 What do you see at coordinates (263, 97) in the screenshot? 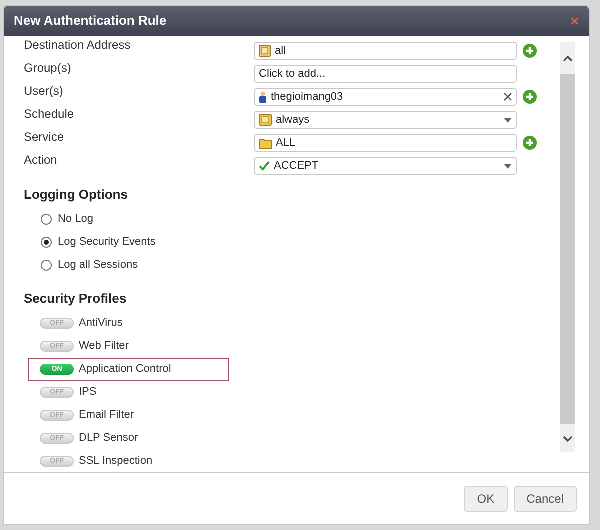
I see `user-icon` at bounding box center [263, 97].